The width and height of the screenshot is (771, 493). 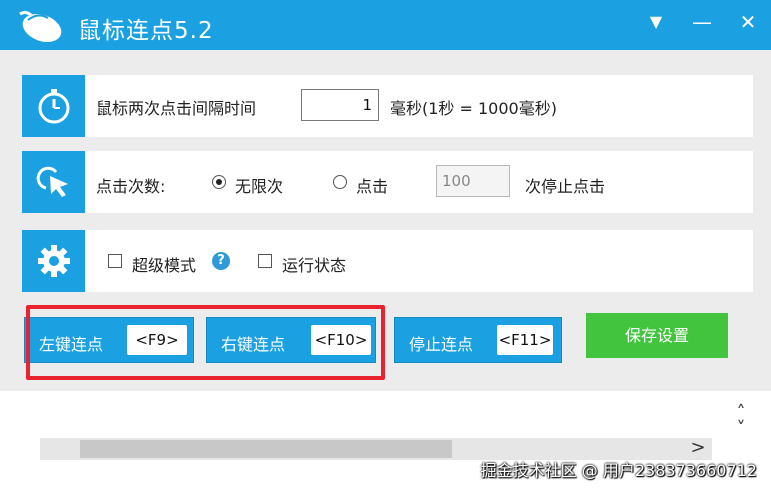 I want to click on interval-label: 鼠标两次点击间隔时间, so click(x=176, y=108).